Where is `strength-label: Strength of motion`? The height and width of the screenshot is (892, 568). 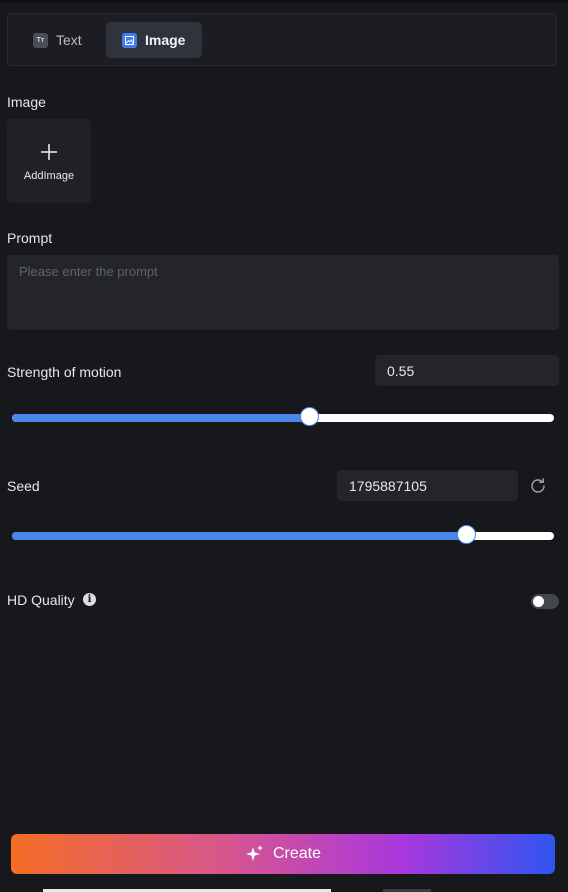 strength-label: Strength of motion is located at coordinates (64, 372).